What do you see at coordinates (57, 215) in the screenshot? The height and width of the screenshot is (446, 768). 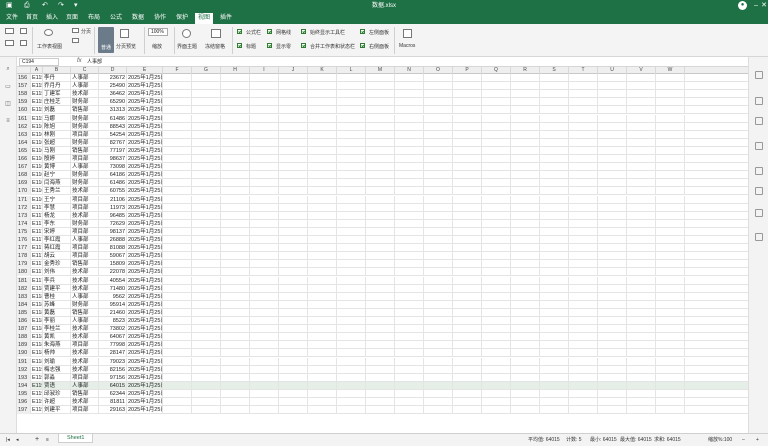 I see `cell-B: 杨龙` at bounding box center [57, 215].